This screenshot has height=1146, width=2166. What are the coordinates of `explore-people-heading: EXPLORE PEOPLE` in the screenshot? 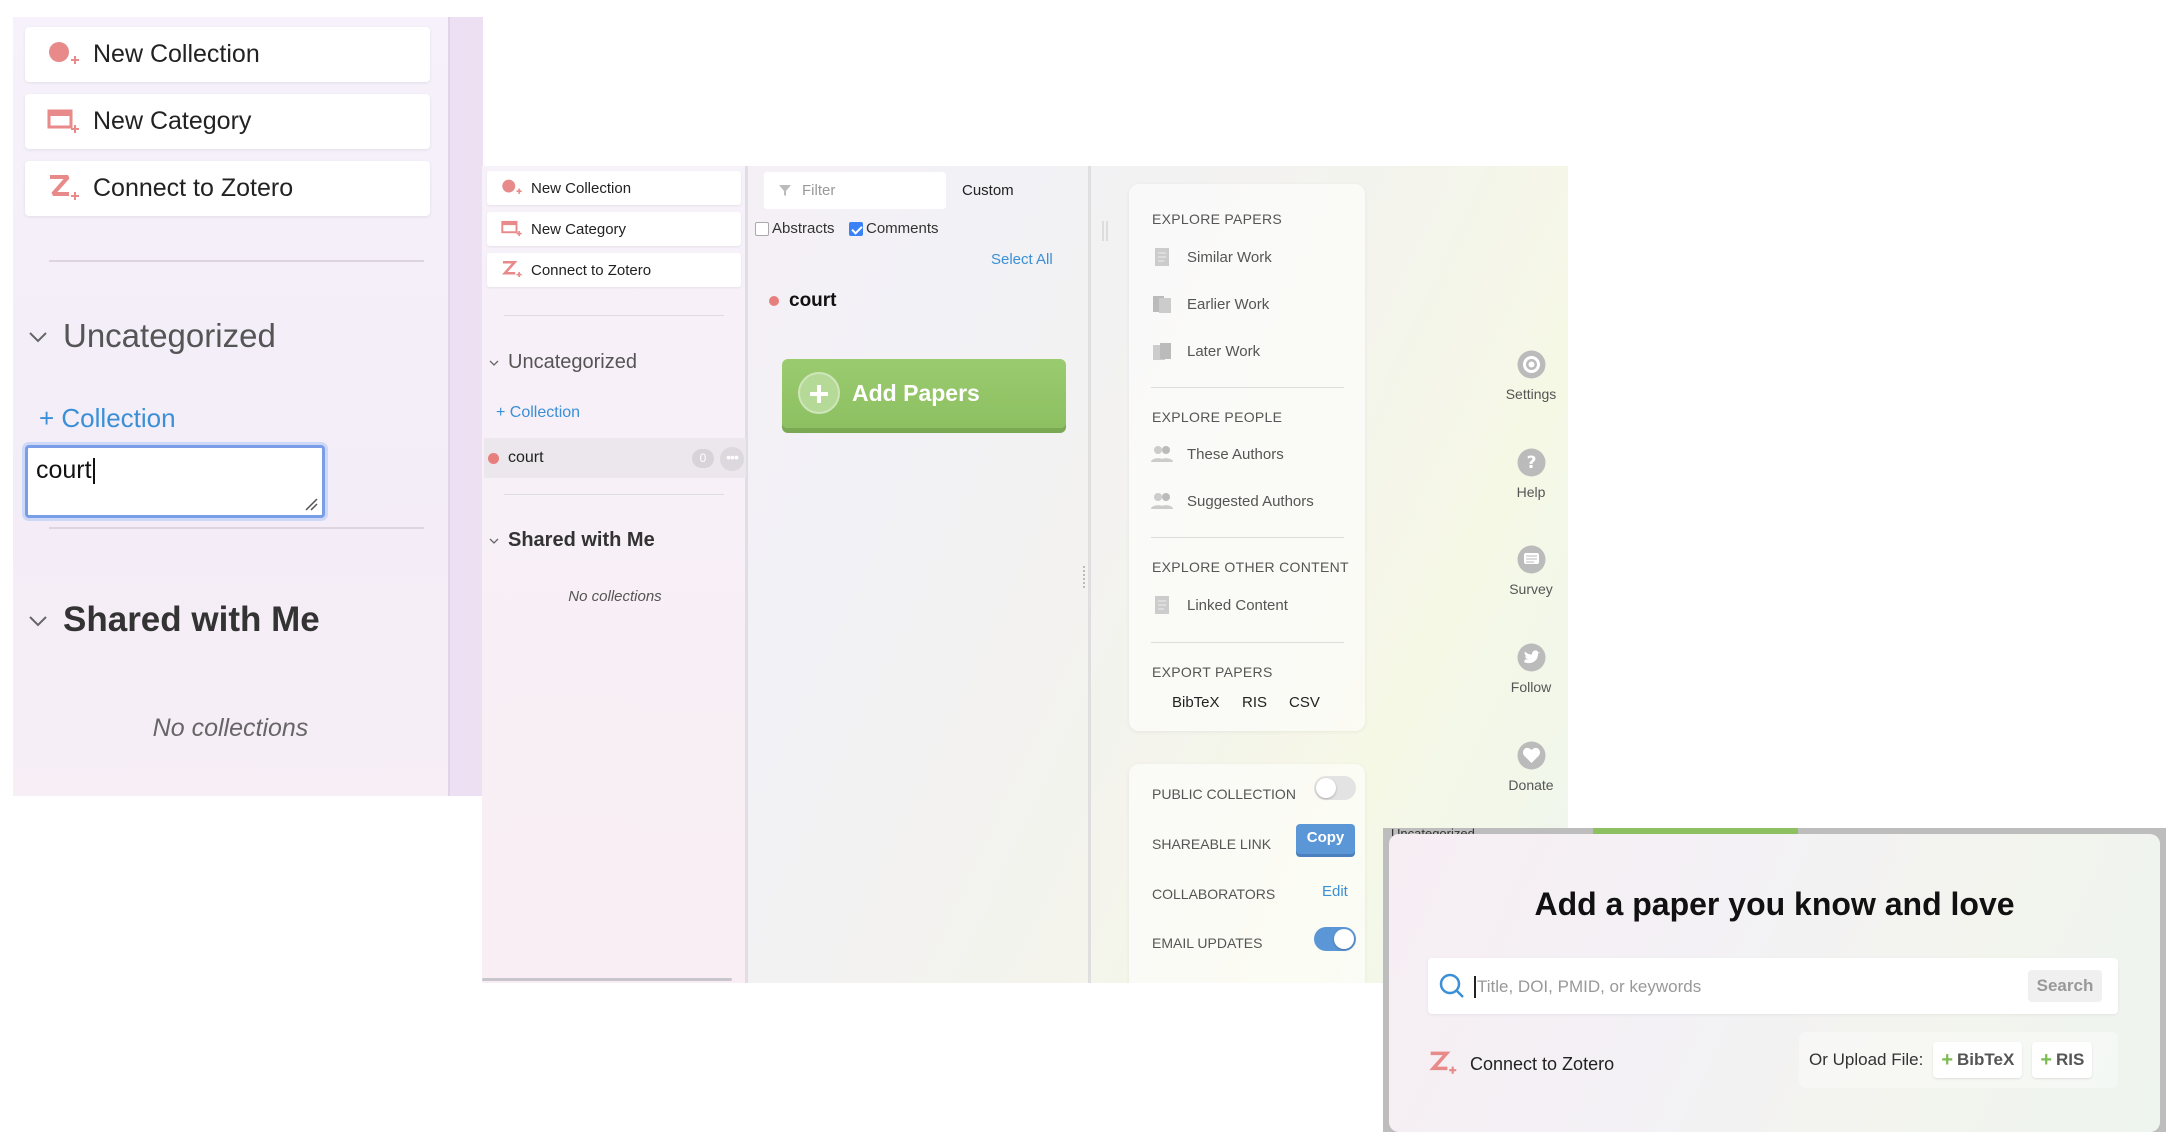 It's located at (1217, 417).